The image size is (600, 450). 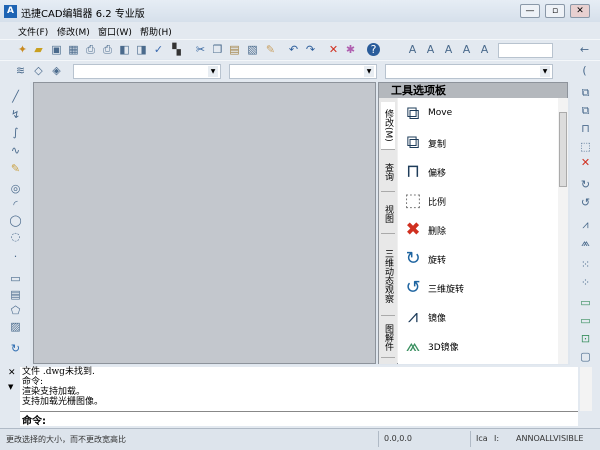 What do you see at coordinates (252, 49) in the screenshot?
I see `paste-special-icon: ▧` at bounding box center [252, 49].